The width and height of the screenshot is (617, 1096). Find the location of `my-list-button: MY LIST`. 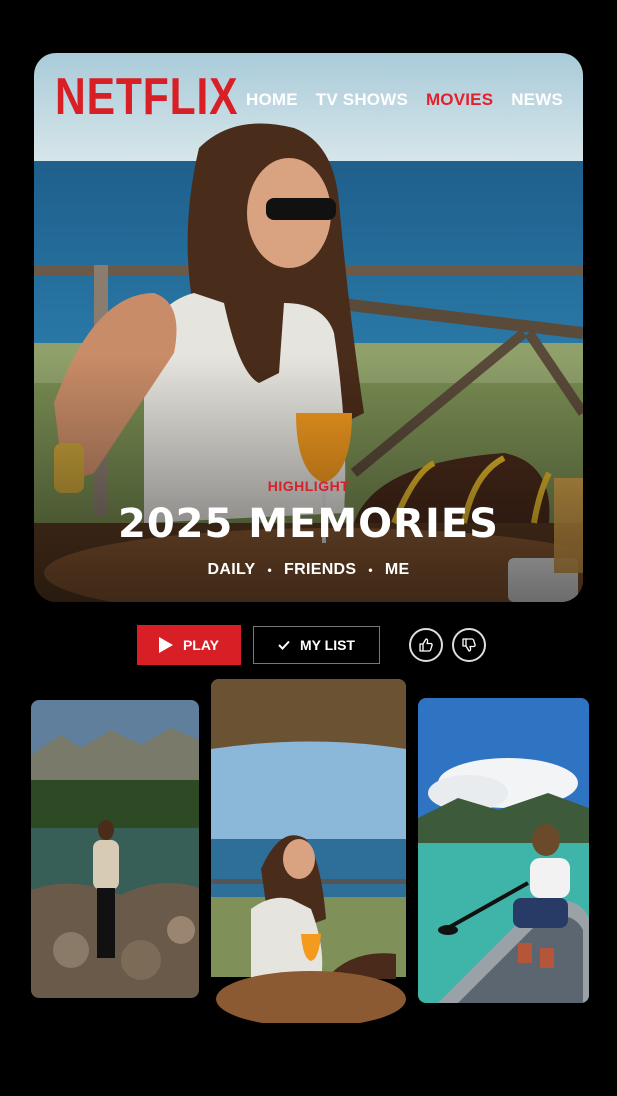

my-list-button: MY LIST is located at coordinates (316, 645).